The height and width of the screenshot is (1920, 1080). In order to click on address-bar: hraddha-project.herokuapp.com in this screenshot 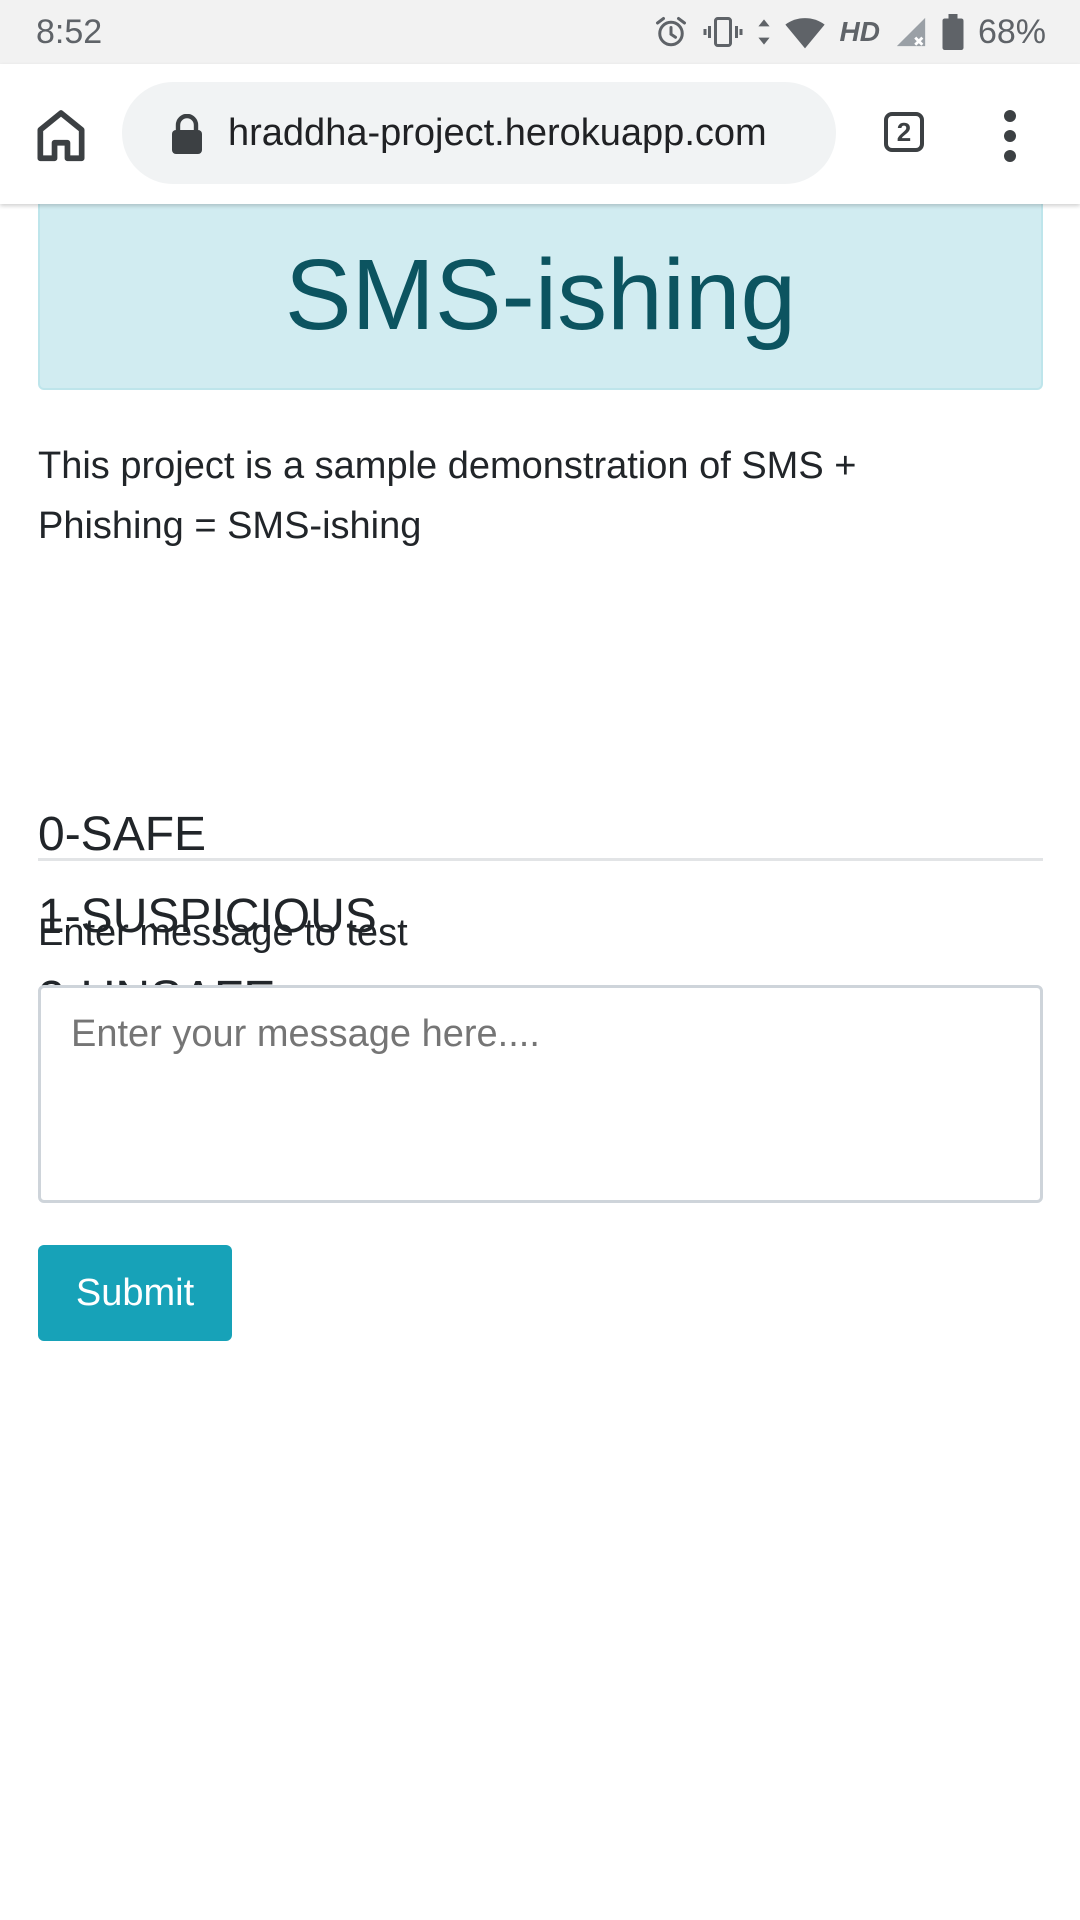, I will do `click(479, 133)`.